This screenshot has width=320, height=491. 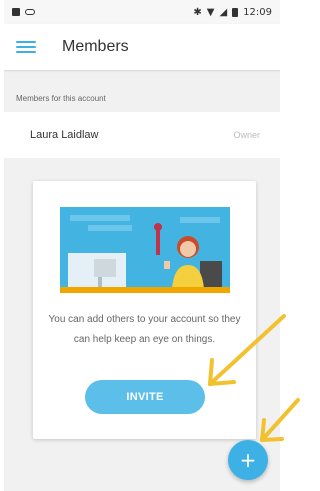 What do you see at coordinates (210, 12) in the screenshot?
I see `wifi-icon: ▼` at bounding box center [210, 12].